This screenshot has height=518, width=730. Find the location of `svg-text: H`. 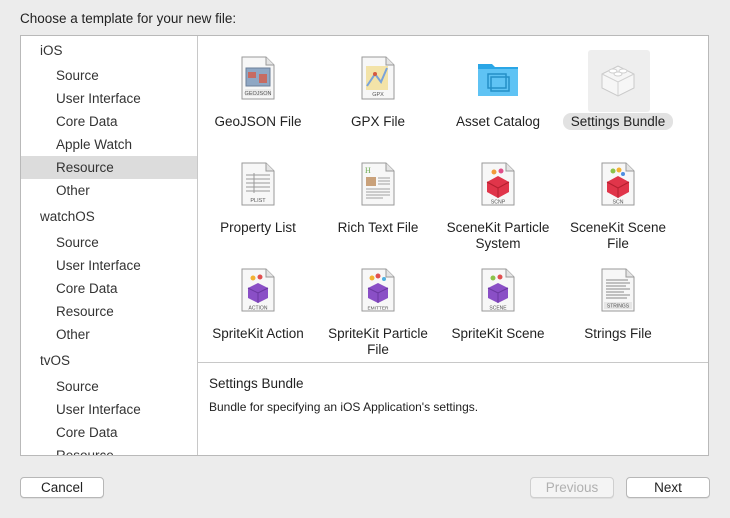

svg-text: H is located at coordinates (368, 170).